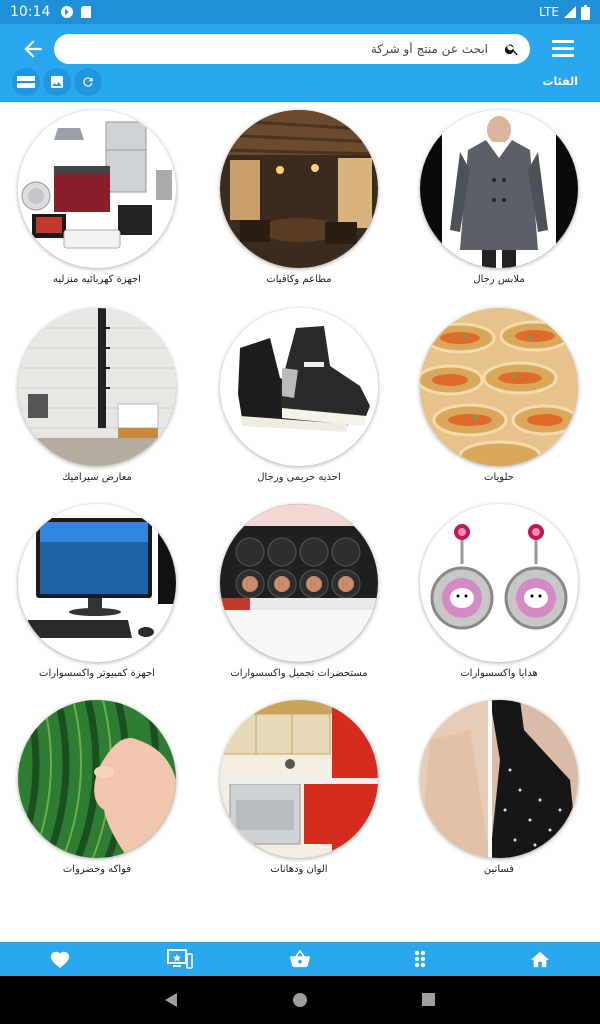 This screenshot has height=1024, width=600. I want to click on categories-title: الفئات, so click(560, 81).